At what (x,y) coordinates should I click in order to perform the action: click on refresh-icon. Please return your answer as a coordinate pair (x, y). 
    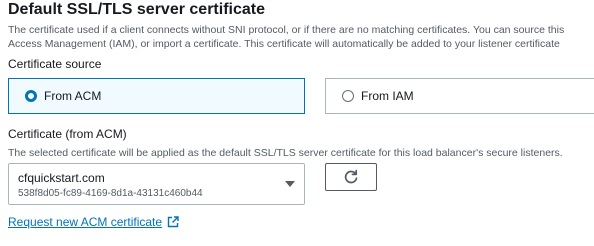
    Looking at the image, I should click on (351, 176).